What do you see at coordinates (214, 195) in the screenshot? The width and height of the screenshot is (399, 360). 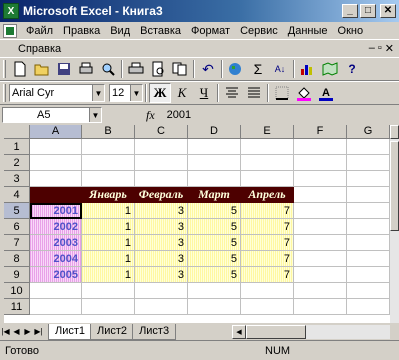 I see `month-header-cell: Март` at bounding box center [214, 195].